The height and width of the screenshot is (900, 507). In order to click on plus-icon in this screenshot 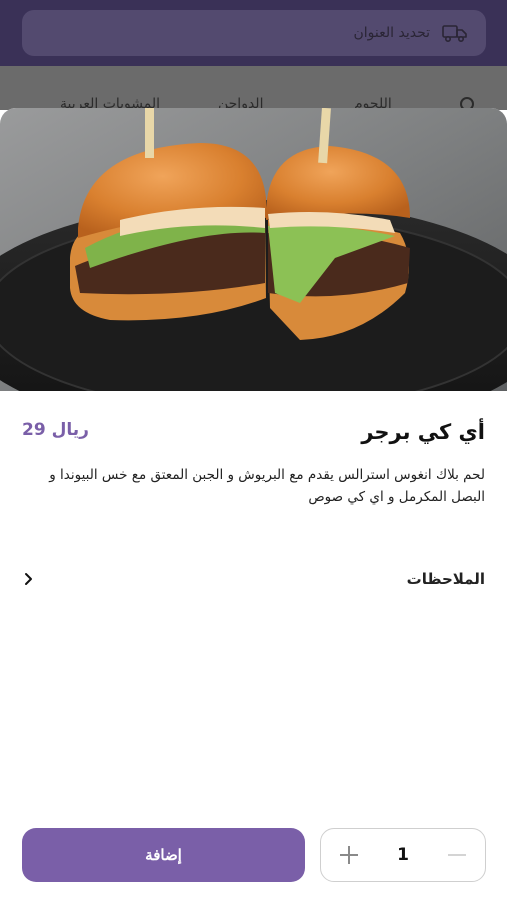, I will do `click(349, 855)`.